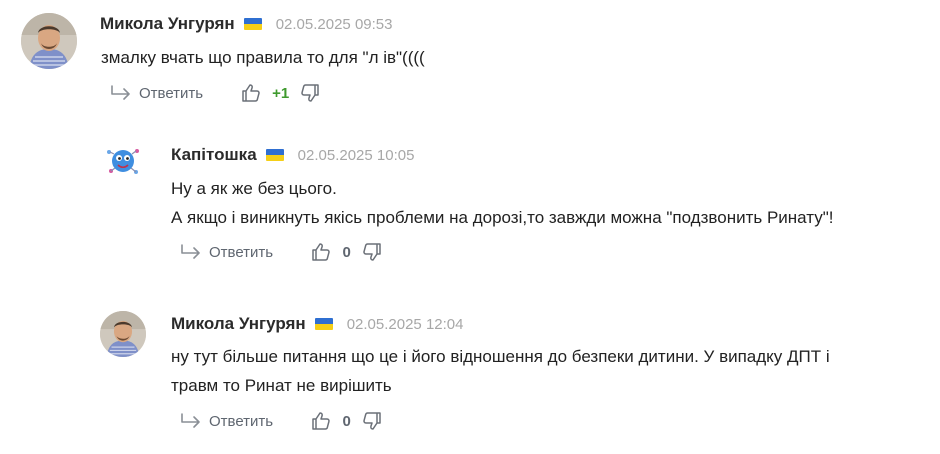 Image resolution: width=940 pixels, height=454 pixels. I want to click on author-name: Капітошка, so click(214, 155).